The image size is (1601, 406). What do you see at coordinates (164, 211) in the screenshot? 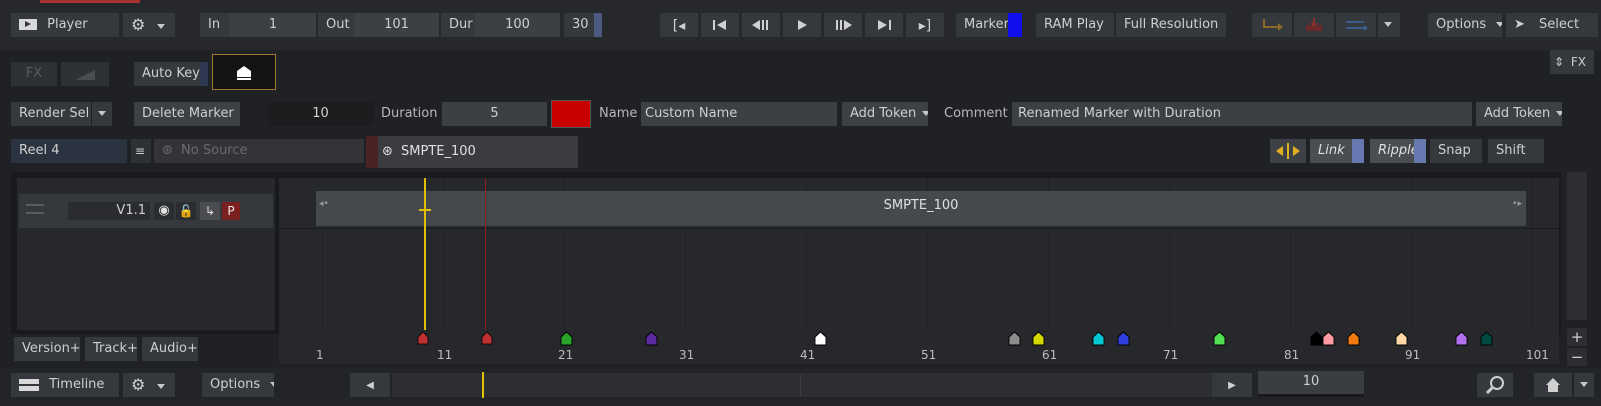
I see `eye-icon: ◉` at bounding box center [164, 211].